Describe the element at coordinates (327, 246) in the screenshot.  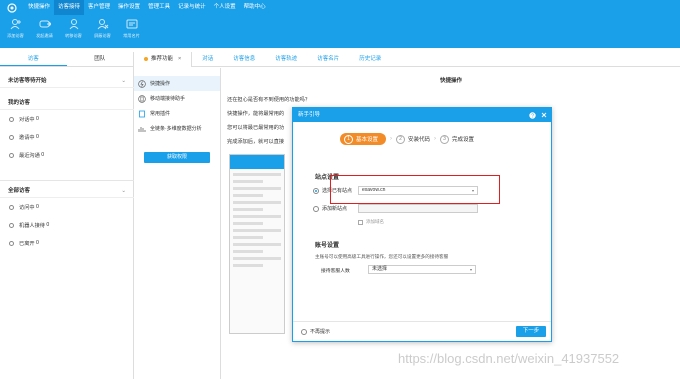
I see `account-settings-heading: 账号设置` at that location.